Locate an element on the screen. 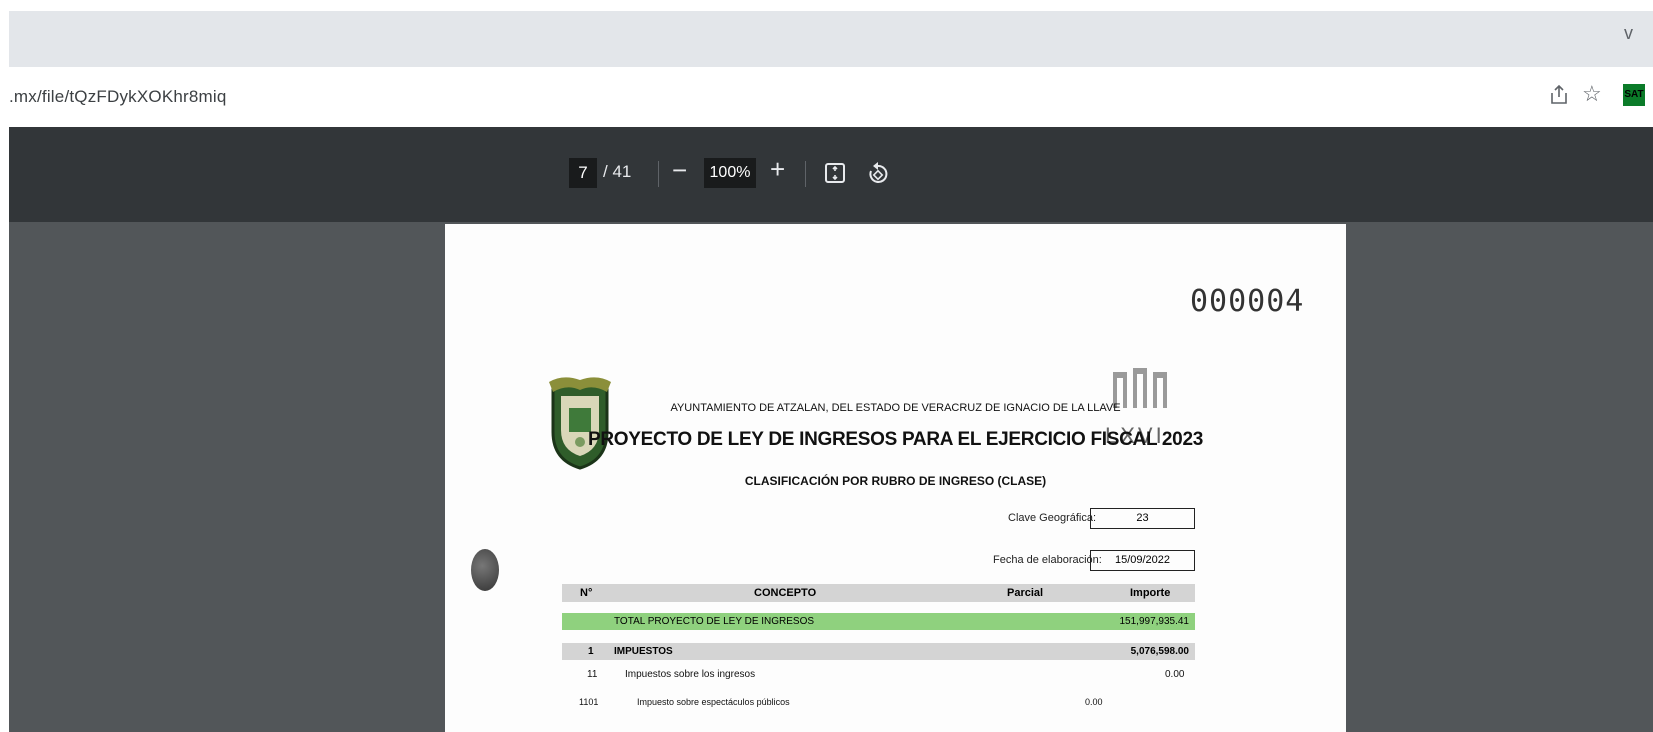  fit-to-page-icon is located at coordinates (835, 173).